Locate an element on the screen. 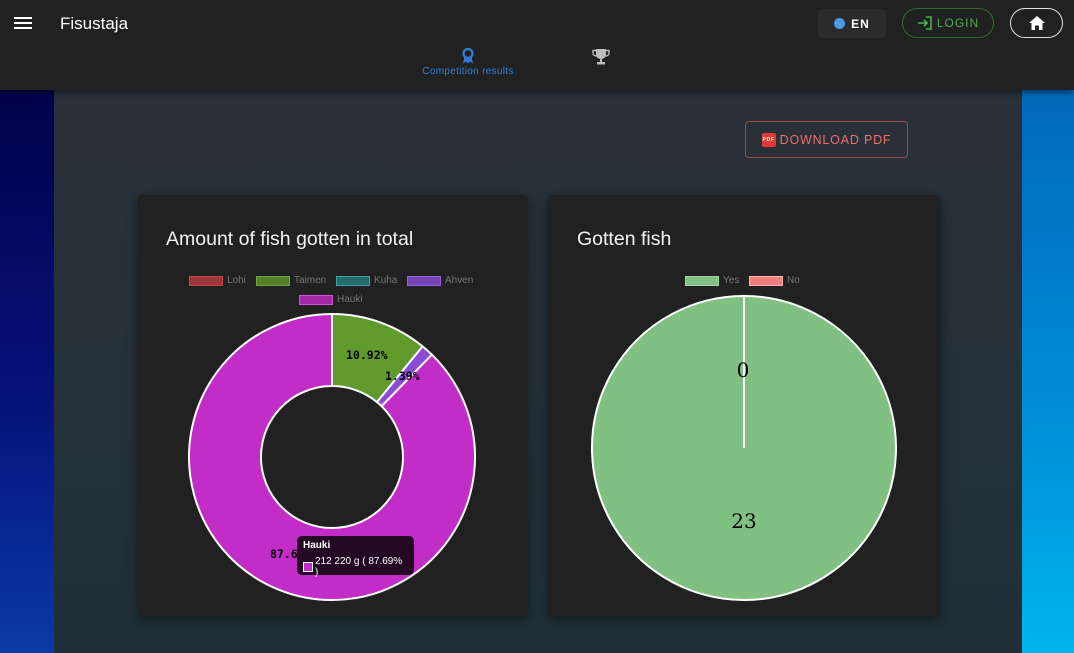  download-pdf-label: DOWNLOAD PDF is located at coordinates (835, 139).